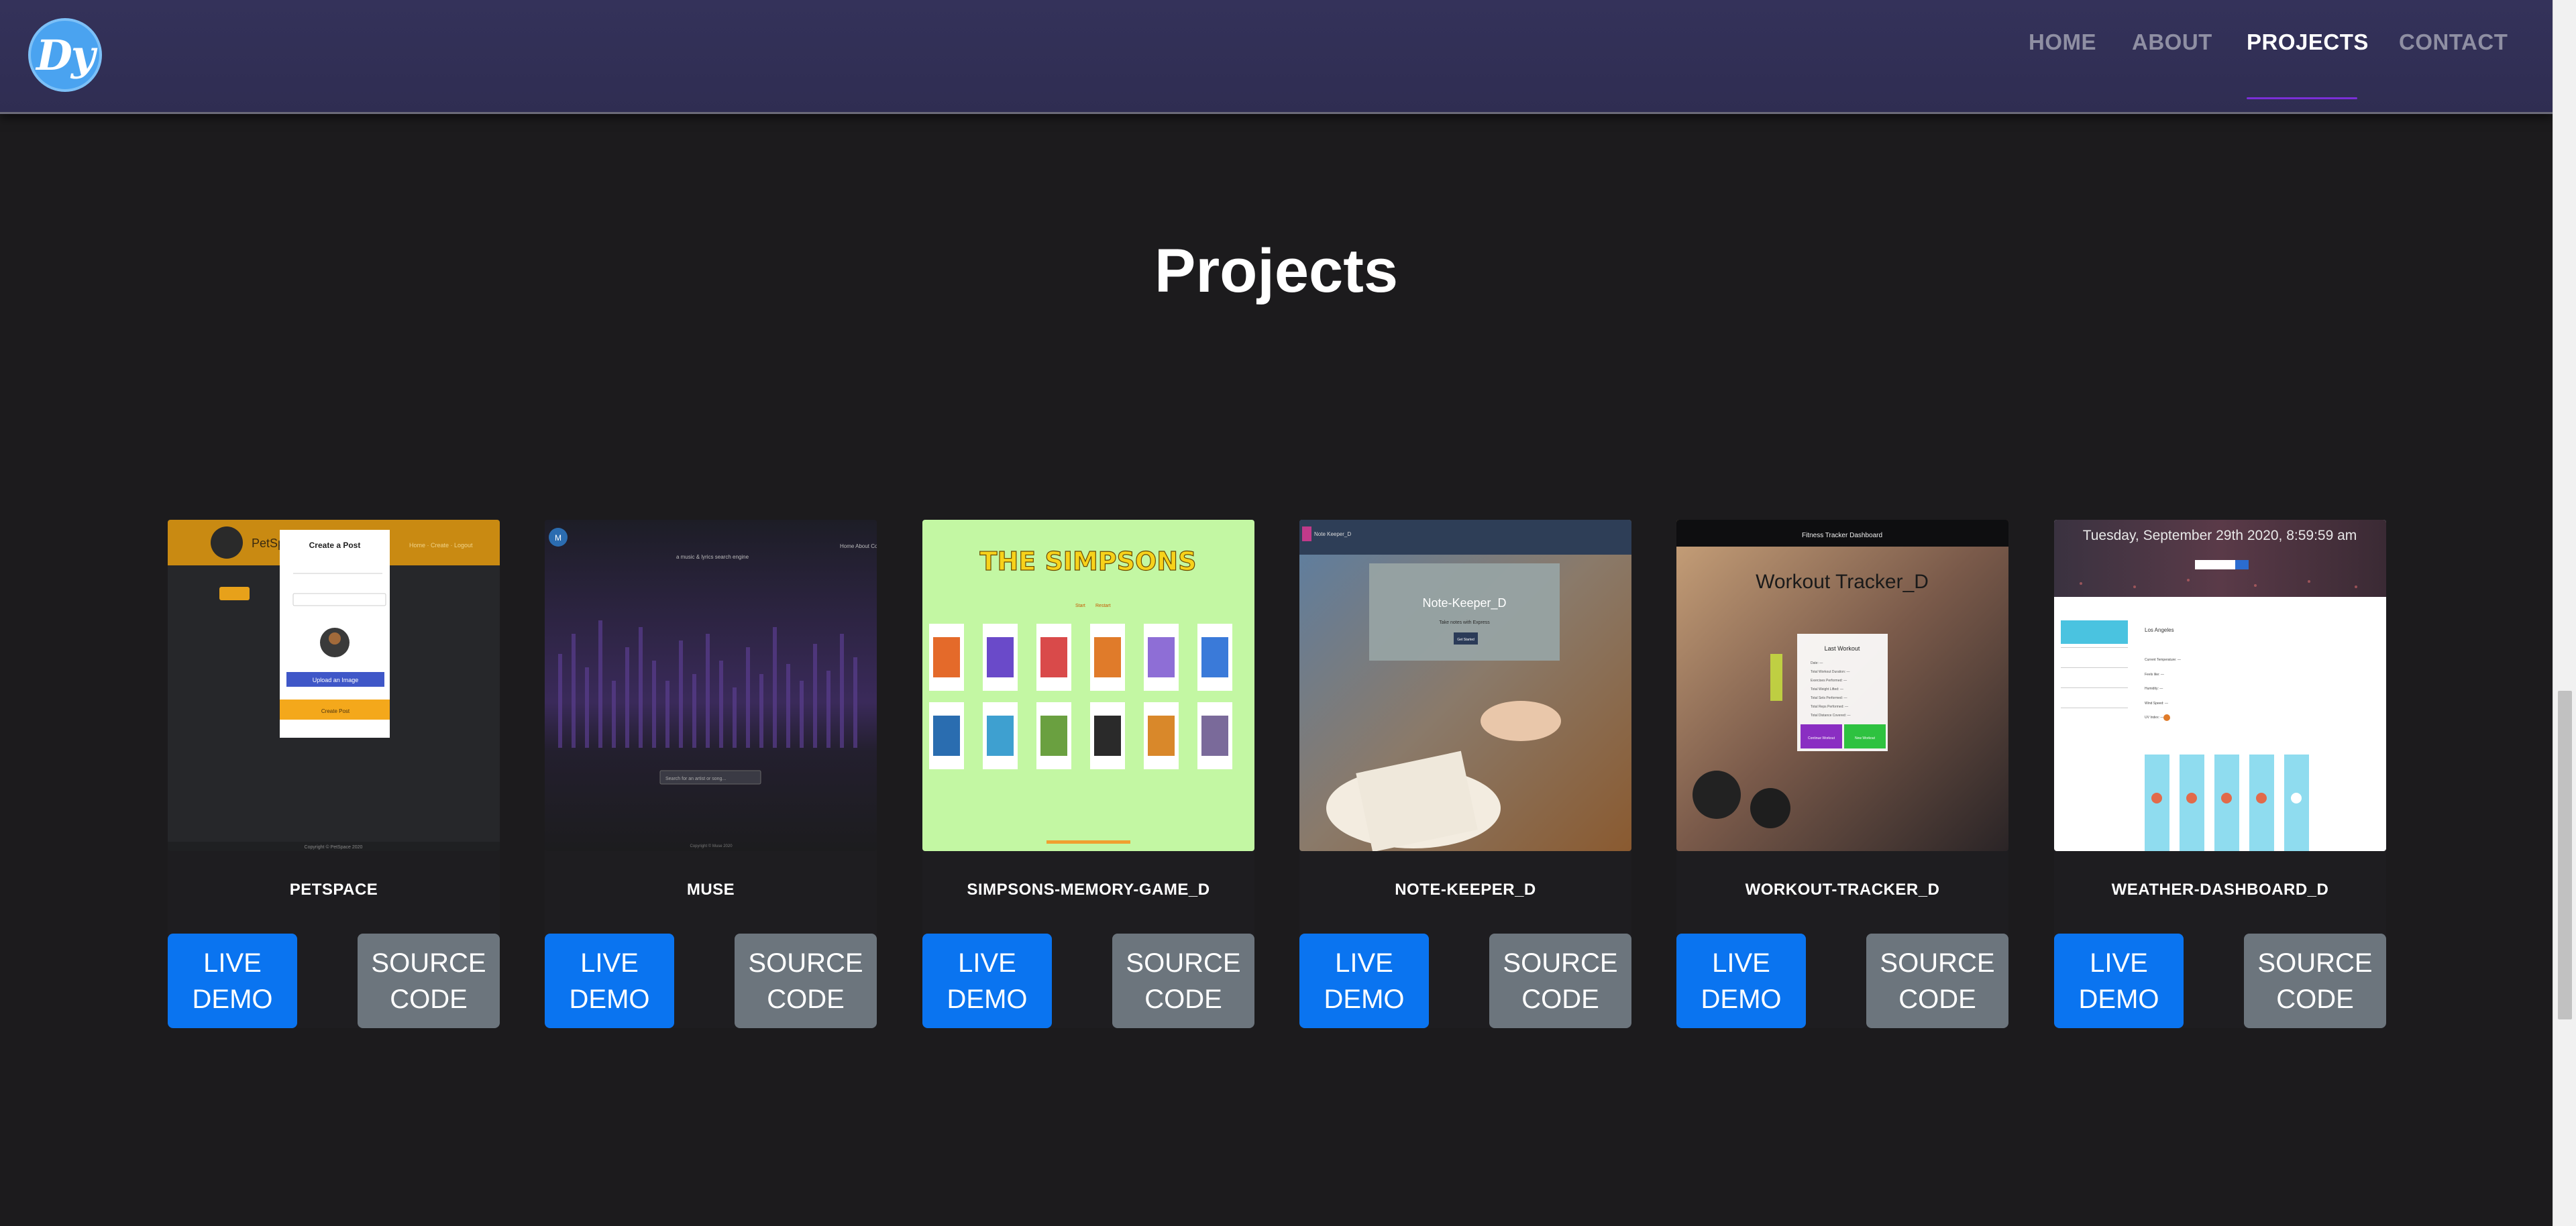 This screenshot has width=2576, height=1226. Describe the element at coordinates (1842, 582) in the screenshot. I see `svg-text: Workout Tracker_D` at that location.